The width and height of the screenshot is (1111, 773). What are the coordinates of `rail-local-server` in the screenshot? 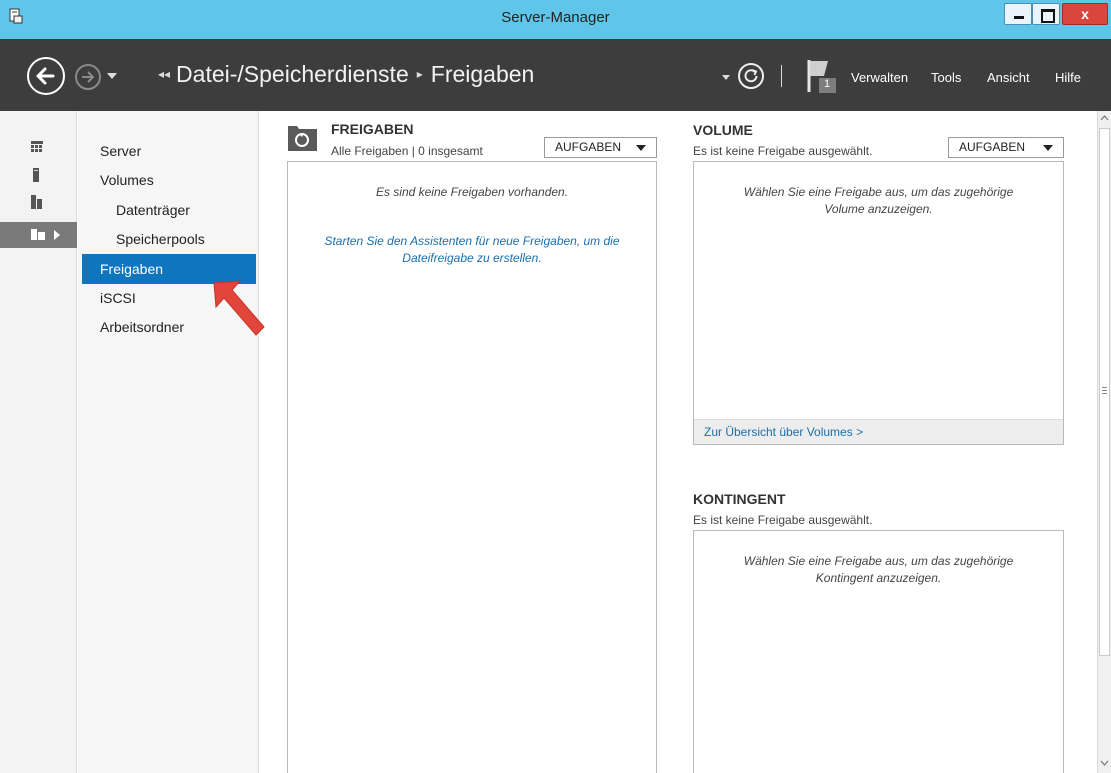 It's located at (38, 175).